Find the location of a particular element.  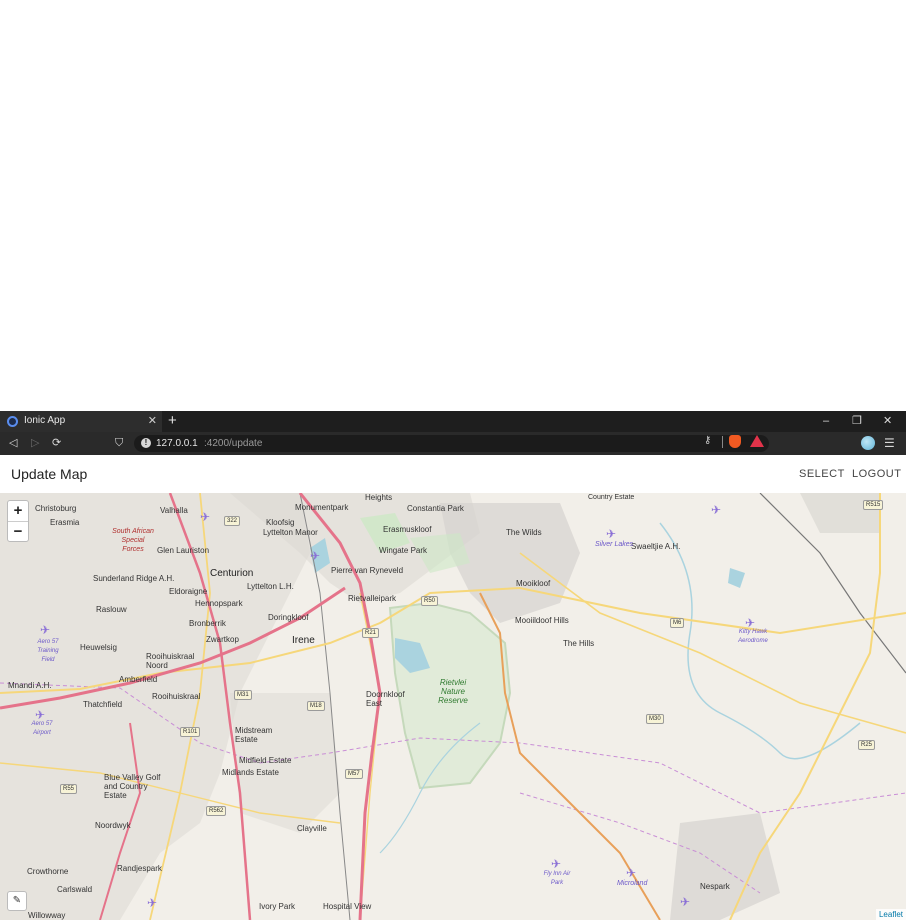

tab-title: Ionic App is located at coordinates (45, 420).